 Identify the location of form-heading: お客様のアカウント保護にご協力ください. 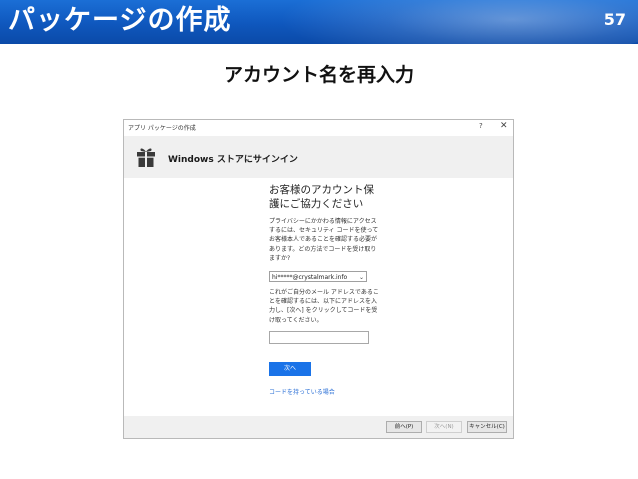
(321, 197).